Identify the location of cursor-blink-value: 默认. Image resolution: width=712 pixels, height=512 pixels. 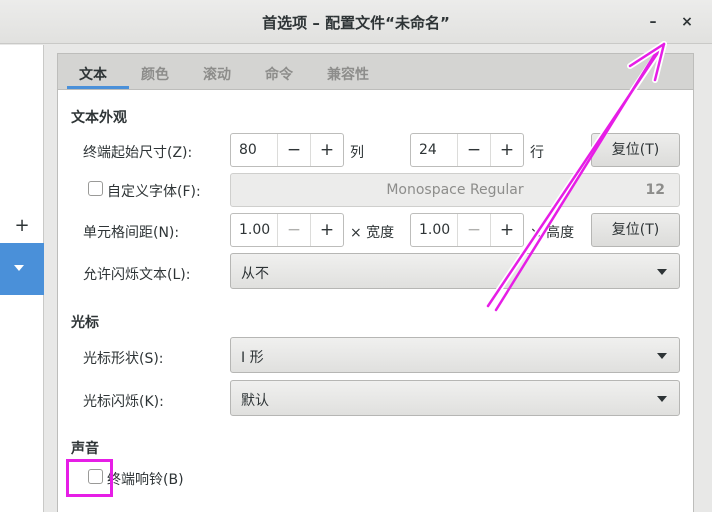
(255, 401).